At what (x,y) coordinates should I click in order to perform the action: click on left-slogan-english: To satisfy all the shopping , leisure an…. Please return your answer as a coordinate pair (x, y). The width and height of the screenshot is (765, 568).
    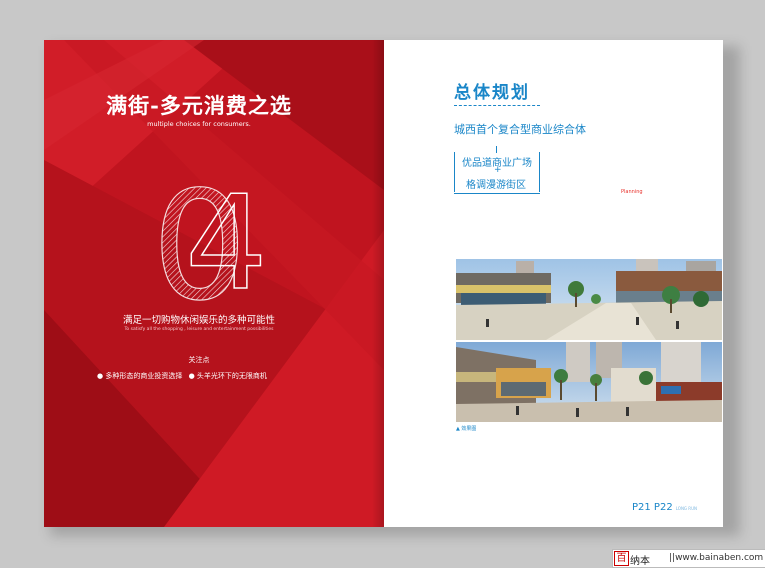
    Looking at the image, I should click on (199, 329).